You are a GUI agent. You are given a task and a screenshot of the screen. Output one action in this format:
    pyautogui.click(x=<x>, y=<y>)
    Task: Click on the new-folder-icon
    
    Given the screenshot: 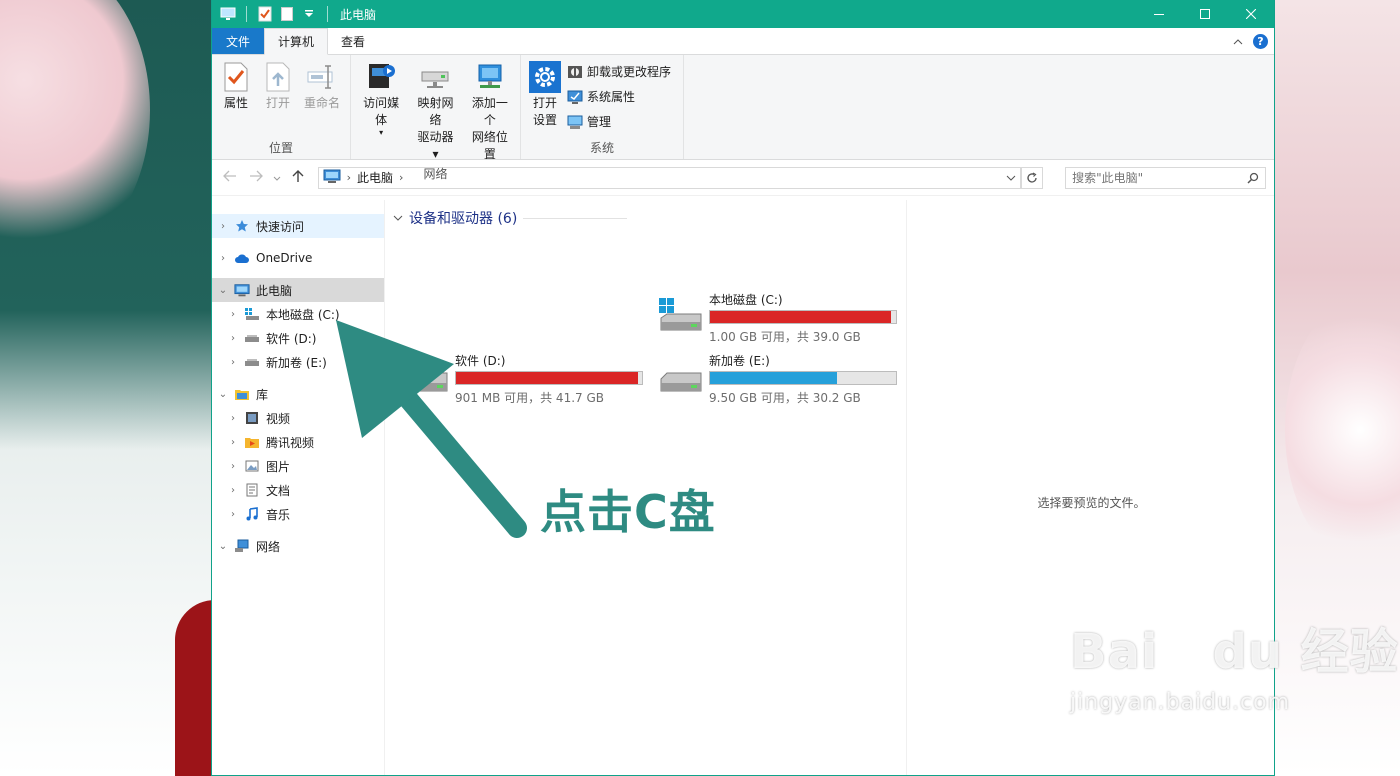 What is the action you would take?
    pyautogui.click(x=287, y=14)
    